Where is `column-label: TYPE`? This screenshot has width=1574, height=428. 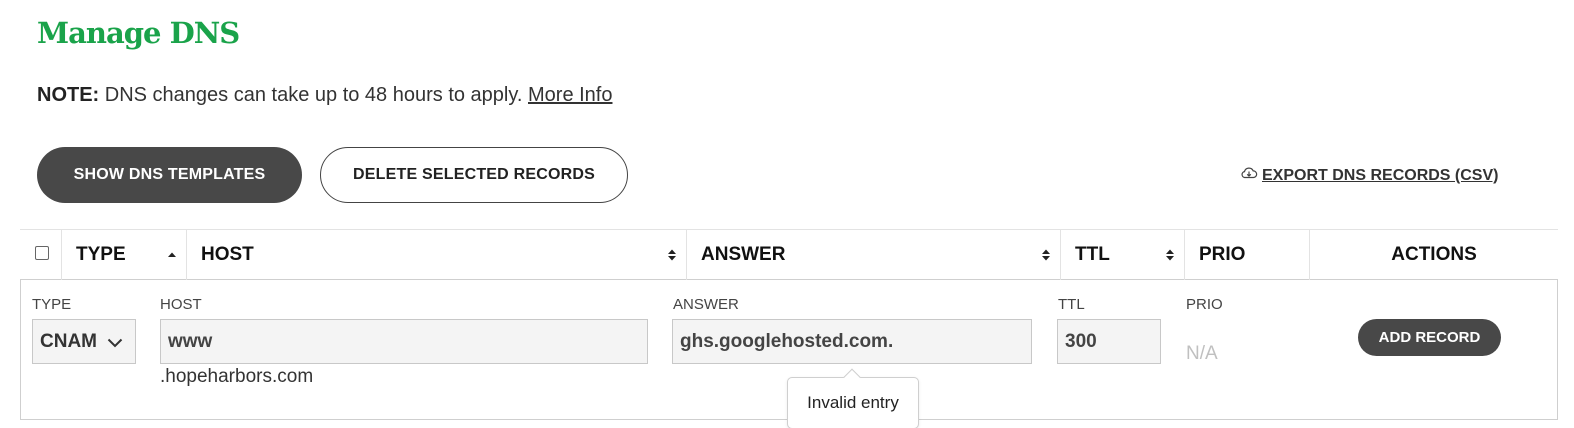
column-label: TYPE is located at coordinates (101, 254).